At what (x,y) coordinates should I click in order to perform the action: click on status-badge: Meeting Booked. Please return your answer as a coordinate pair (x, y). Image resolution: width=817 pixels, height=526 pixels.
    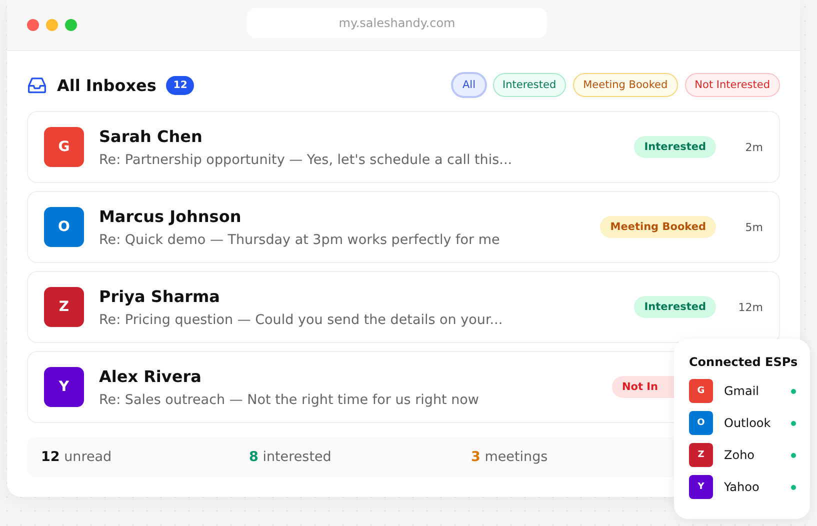
    Looking at the image, I should click on (658, 227).